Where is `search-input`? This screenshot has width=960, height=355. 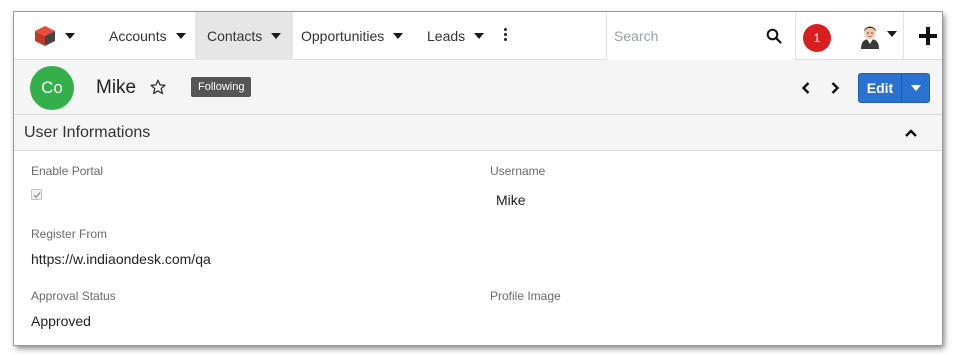 search-input is located at coordinates (682, 36).